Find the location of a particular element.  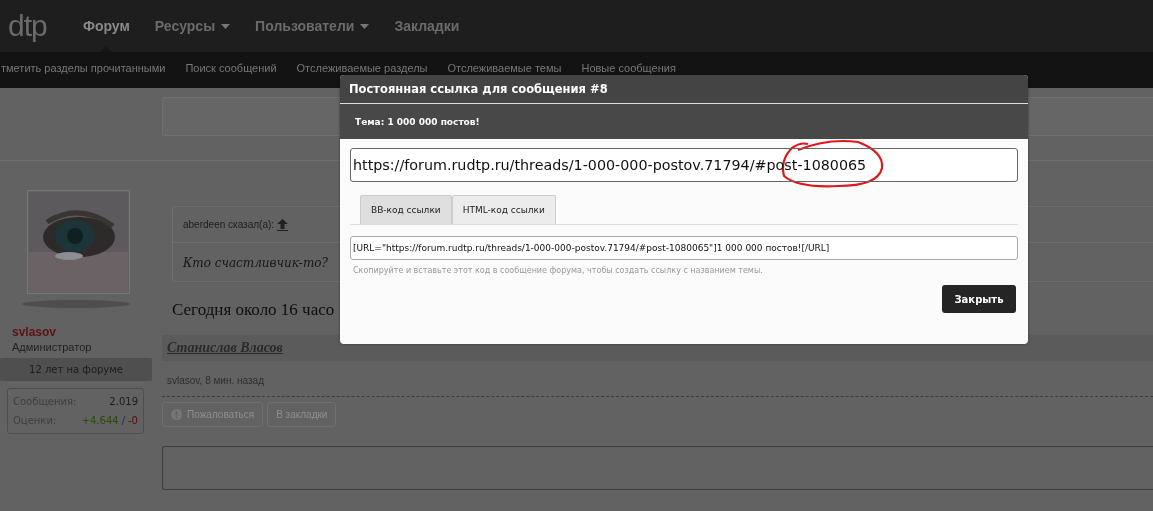

nav-tab: Форум is located at coordinates (106, 26).